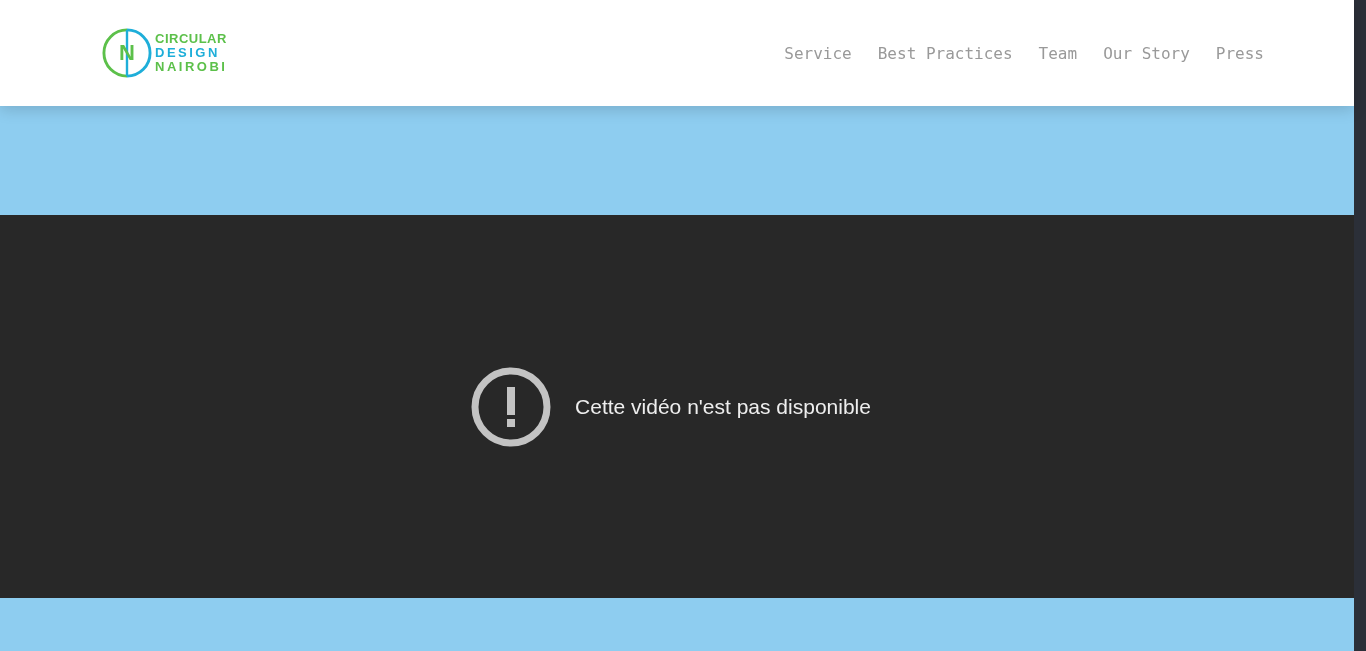  What do you see at coordinates (1146, 53) in the screenshot?
I see `nav-link: Our Story` at bounding box center [1146, 53].